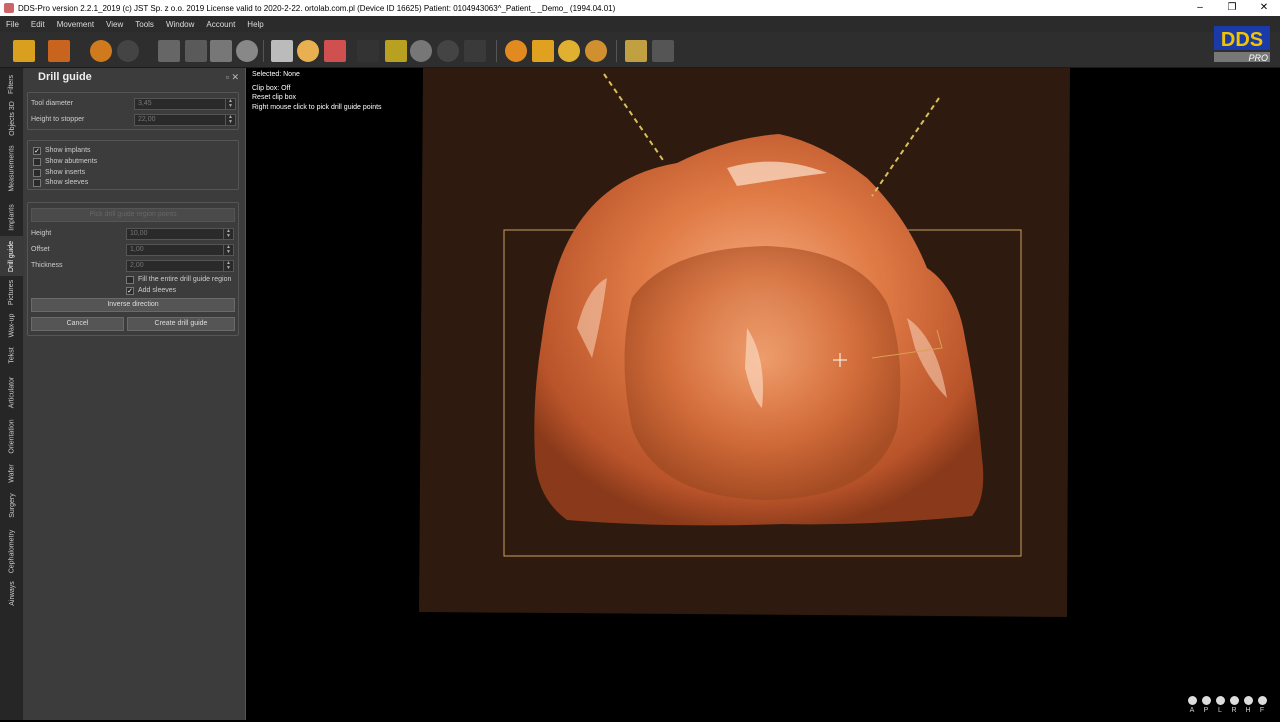 Image resolution: width=1280 pixels, height=722 pixels. Describe the element at coordinates (75, 24) in the screenshot. I see `menu-movement: Movement` at that location.